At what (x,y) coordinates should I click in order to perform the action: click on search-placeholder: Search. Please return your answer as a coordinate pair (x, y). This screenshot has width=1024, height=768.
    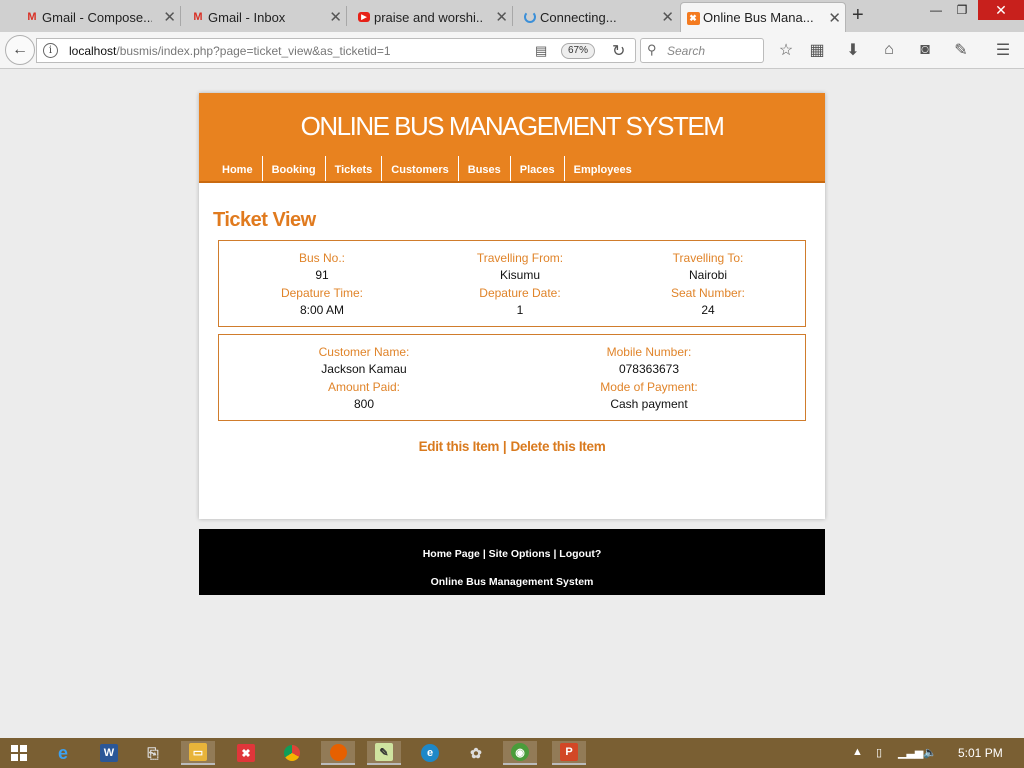
    Looking at the image, I should click on (686, 51).